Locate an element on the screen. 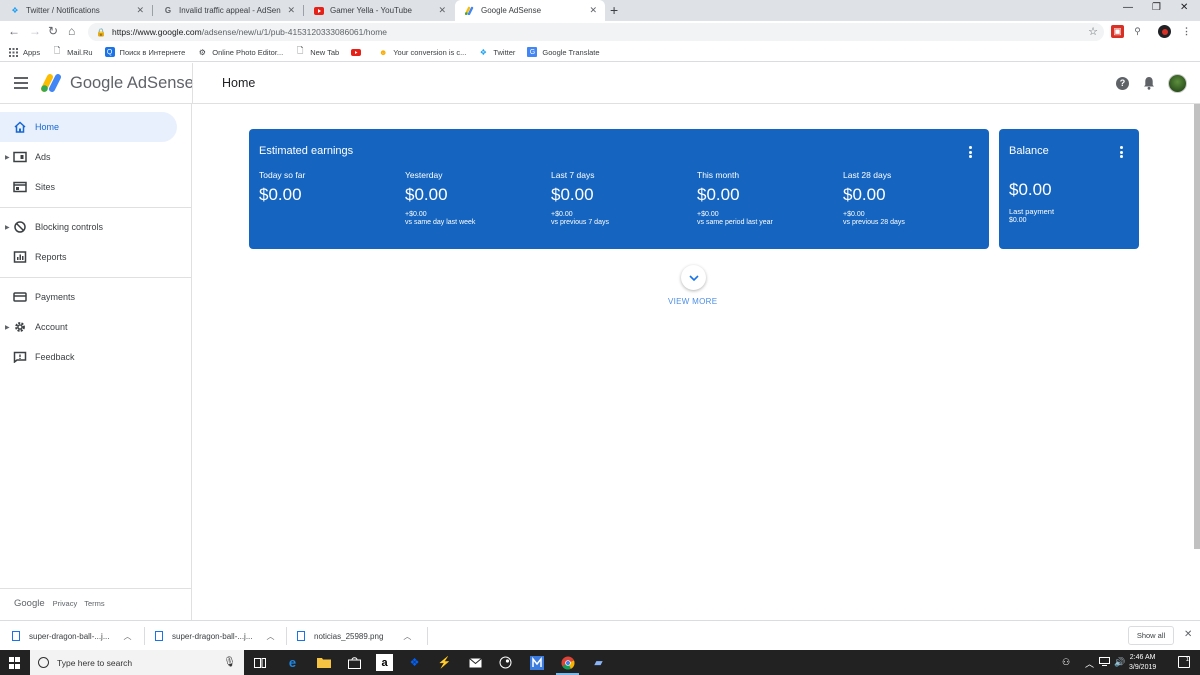 The width and height of the screenshot is (1200, 675). profile-icon is located at coordinates (1164, 31).